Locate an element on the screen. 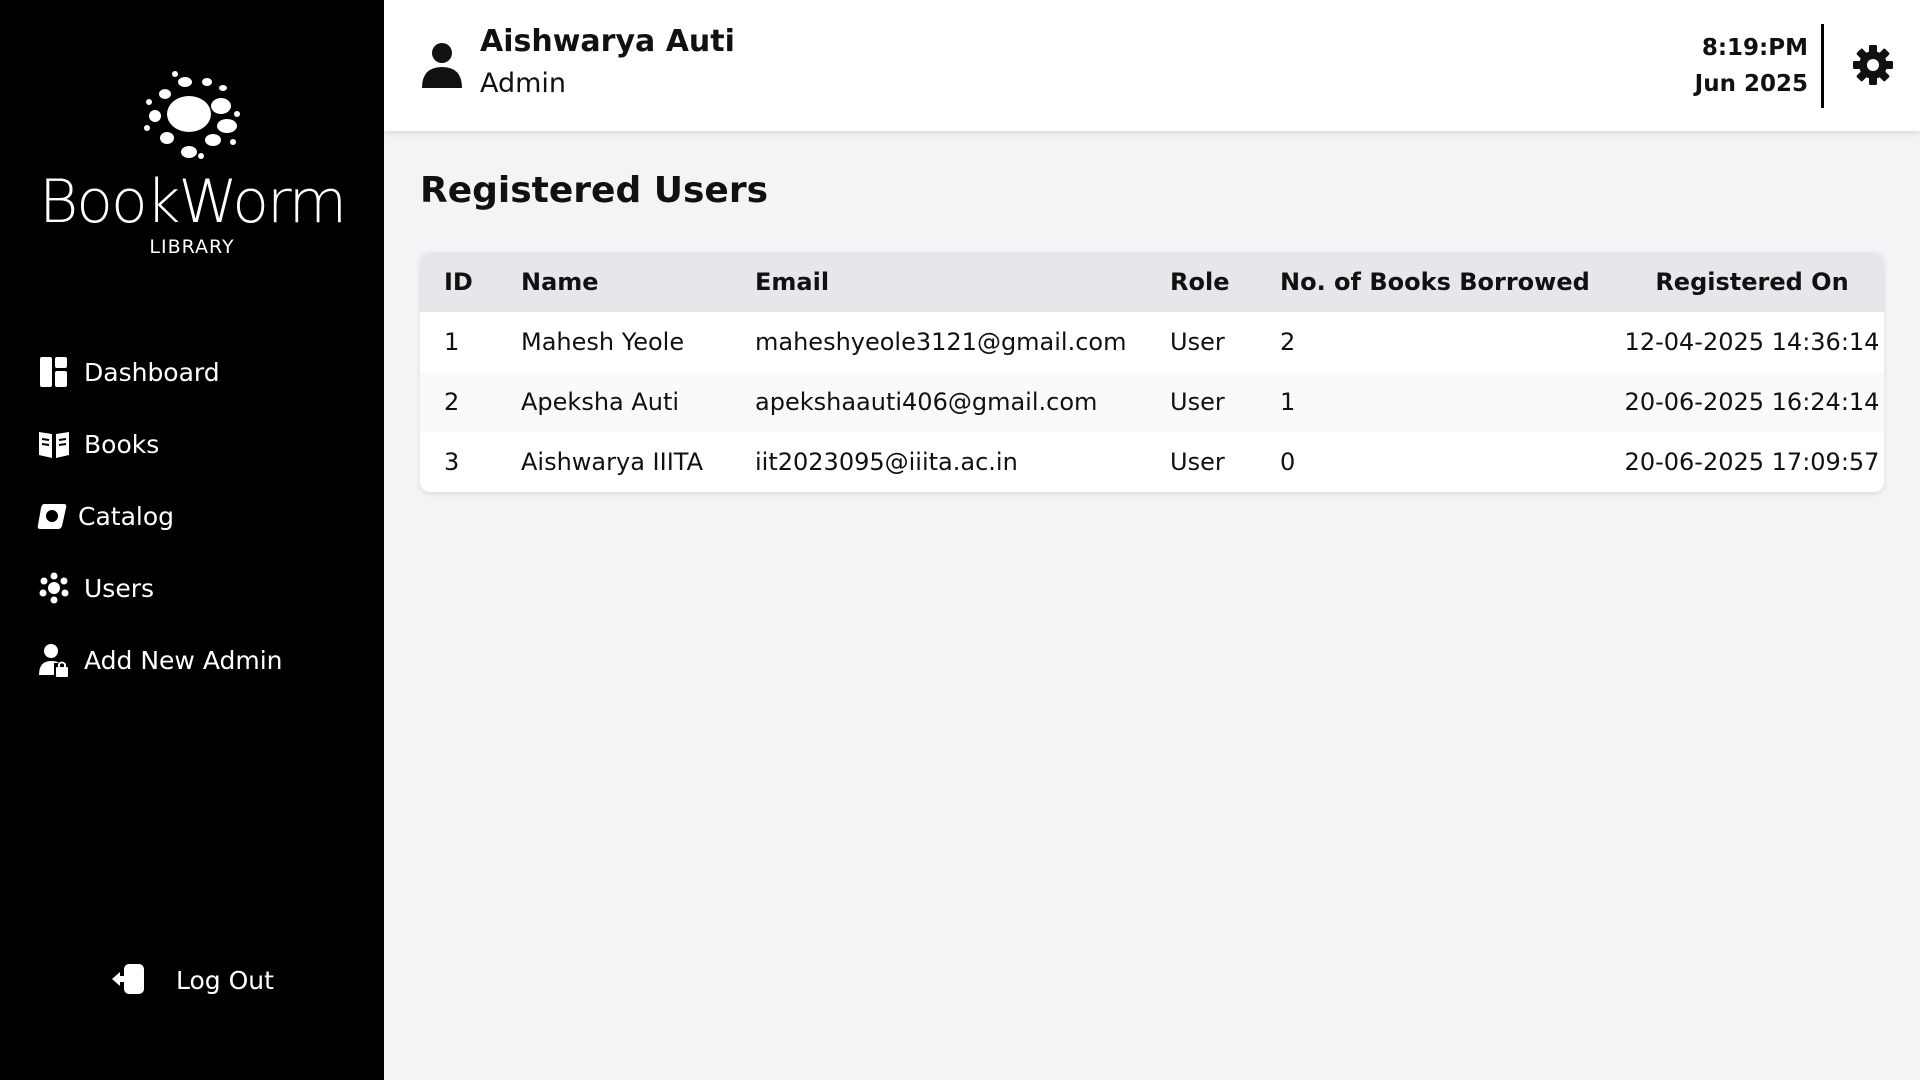  sidebar-item-dashboard: Dashboard is located at coordinates (192, 372).